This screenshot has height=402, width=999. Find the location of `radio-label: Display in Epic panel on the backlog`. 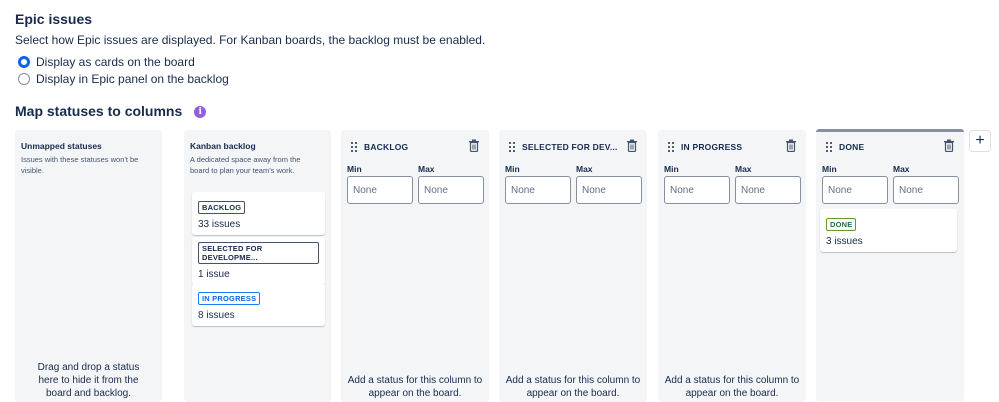

radio-label: Display in Epic panel on the backlog is located at coordinates (132, 79).